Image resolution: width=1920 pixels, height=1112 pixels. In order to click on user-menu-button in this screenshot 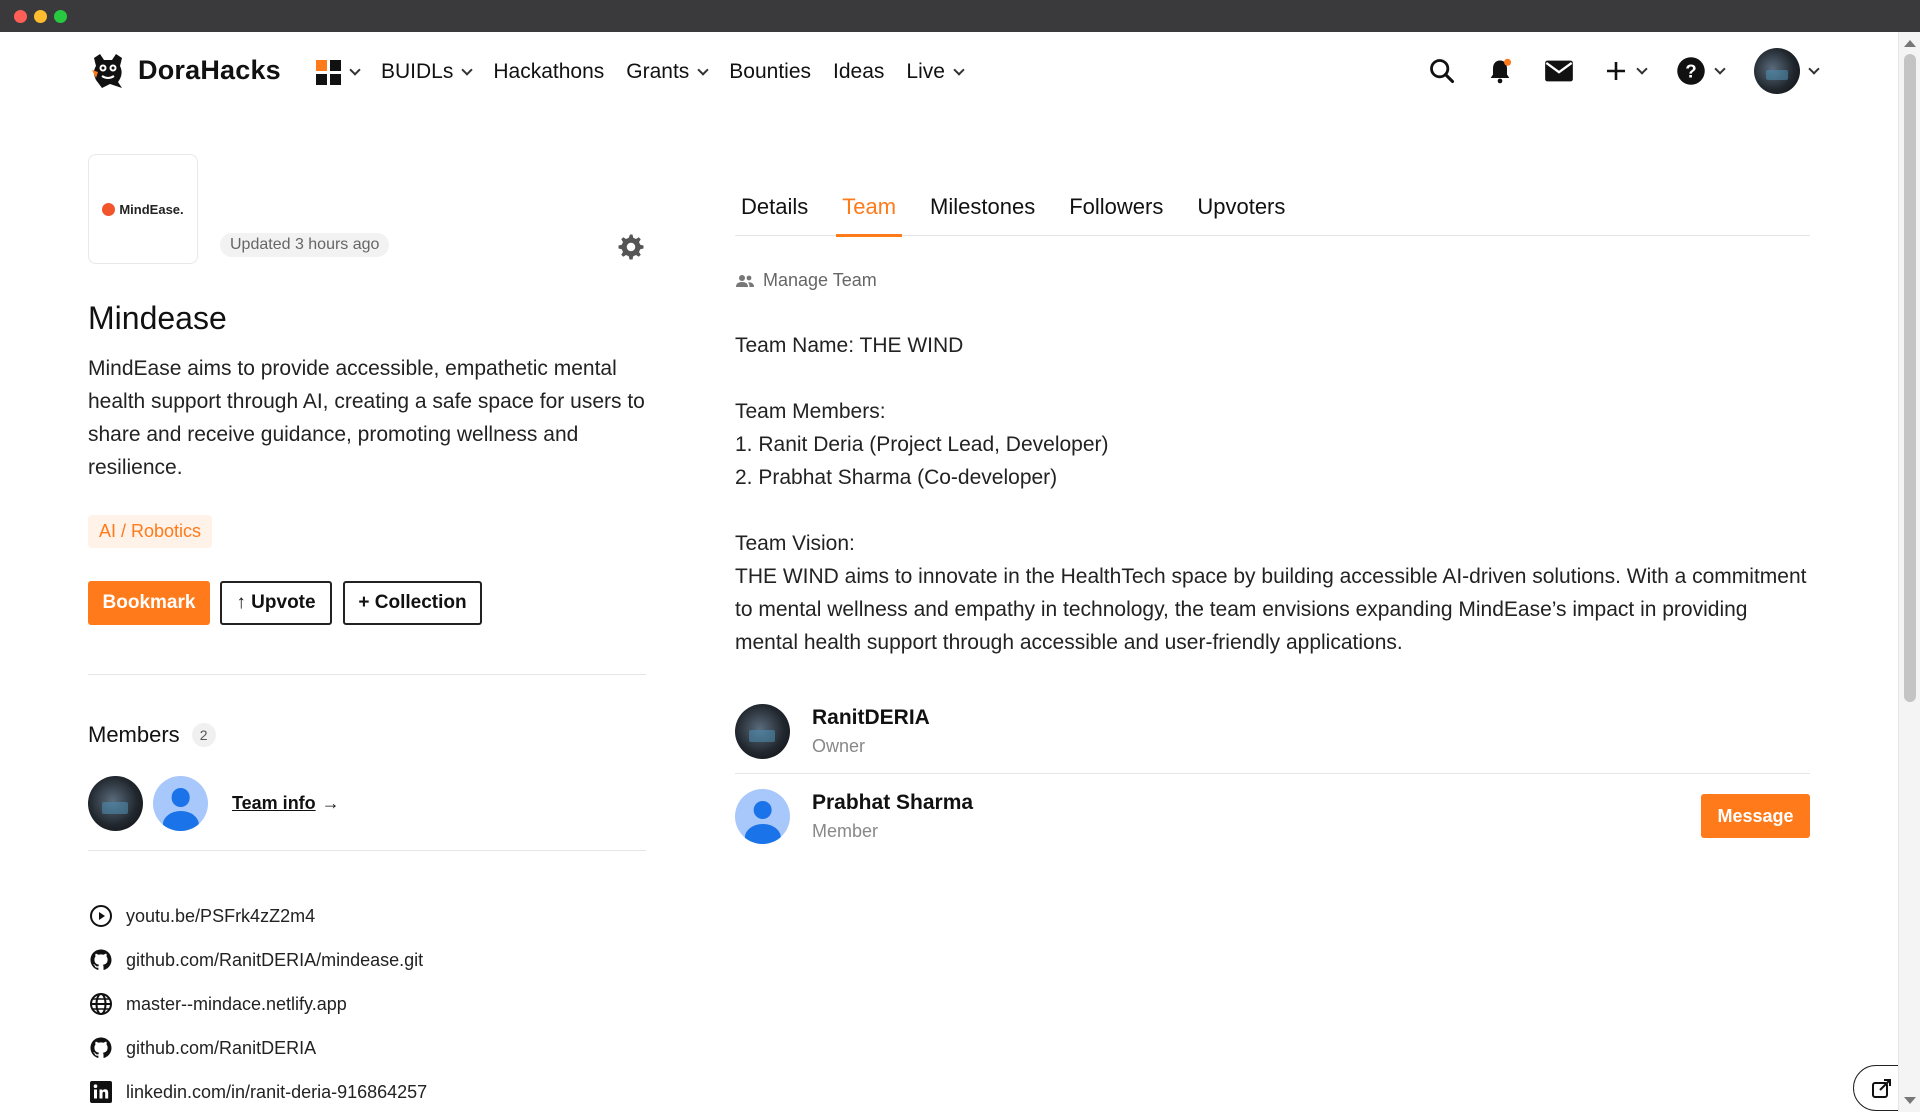, I will do `click(1787, 71)`.